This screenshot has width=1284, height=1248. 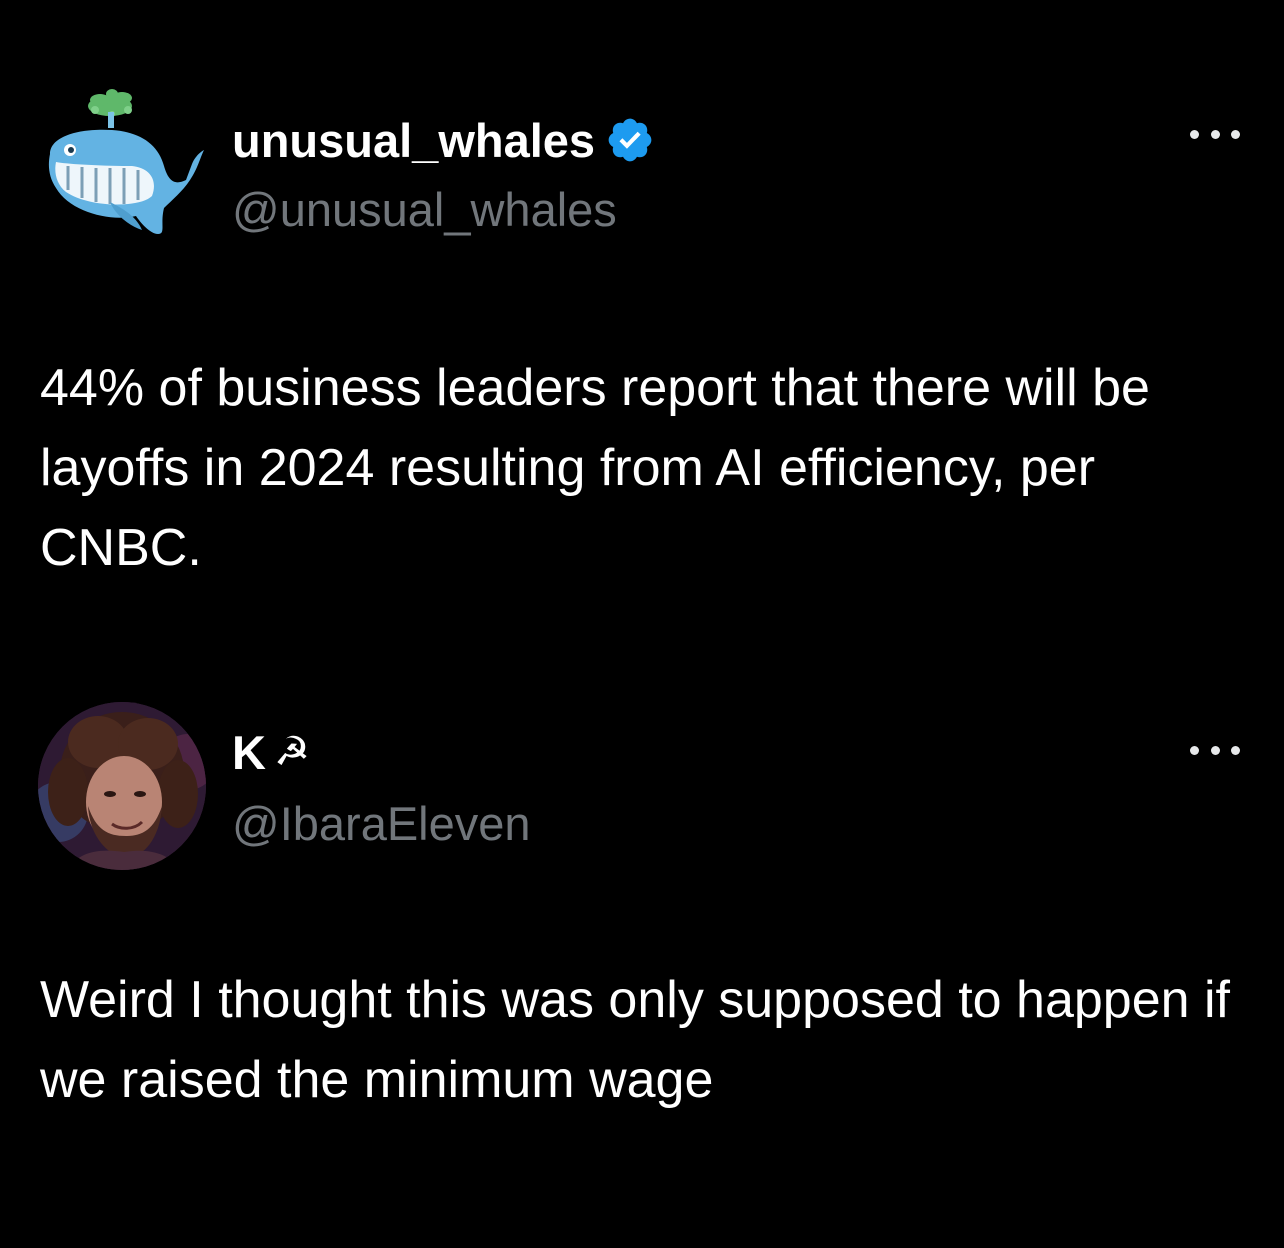 I want to click on verified-badge-icon, so click(x=630, y=140).